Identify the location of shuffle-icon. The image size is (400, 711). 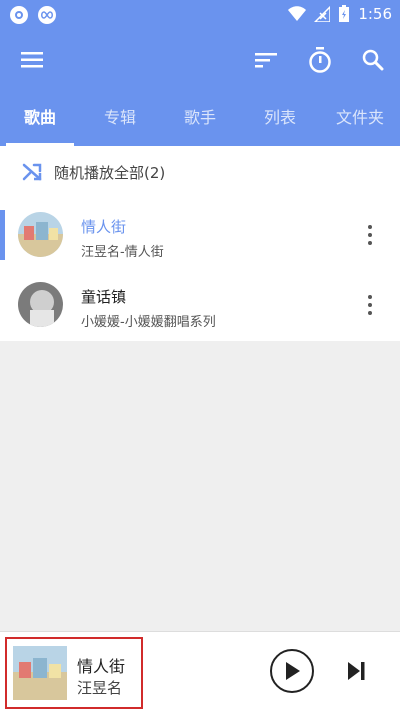
(32, 172).